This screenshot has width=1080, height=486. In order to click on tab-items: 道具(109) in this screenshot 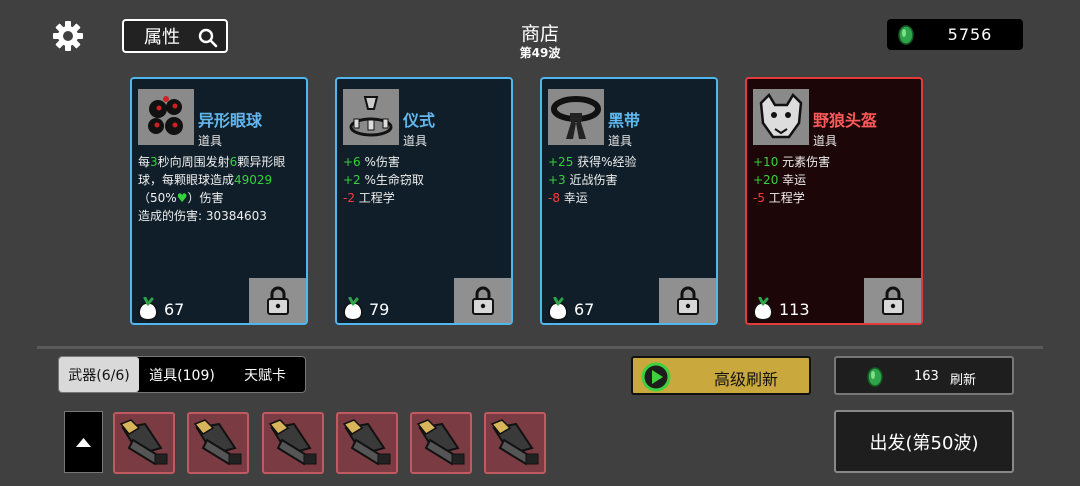, I will do `click(182, 374)`.